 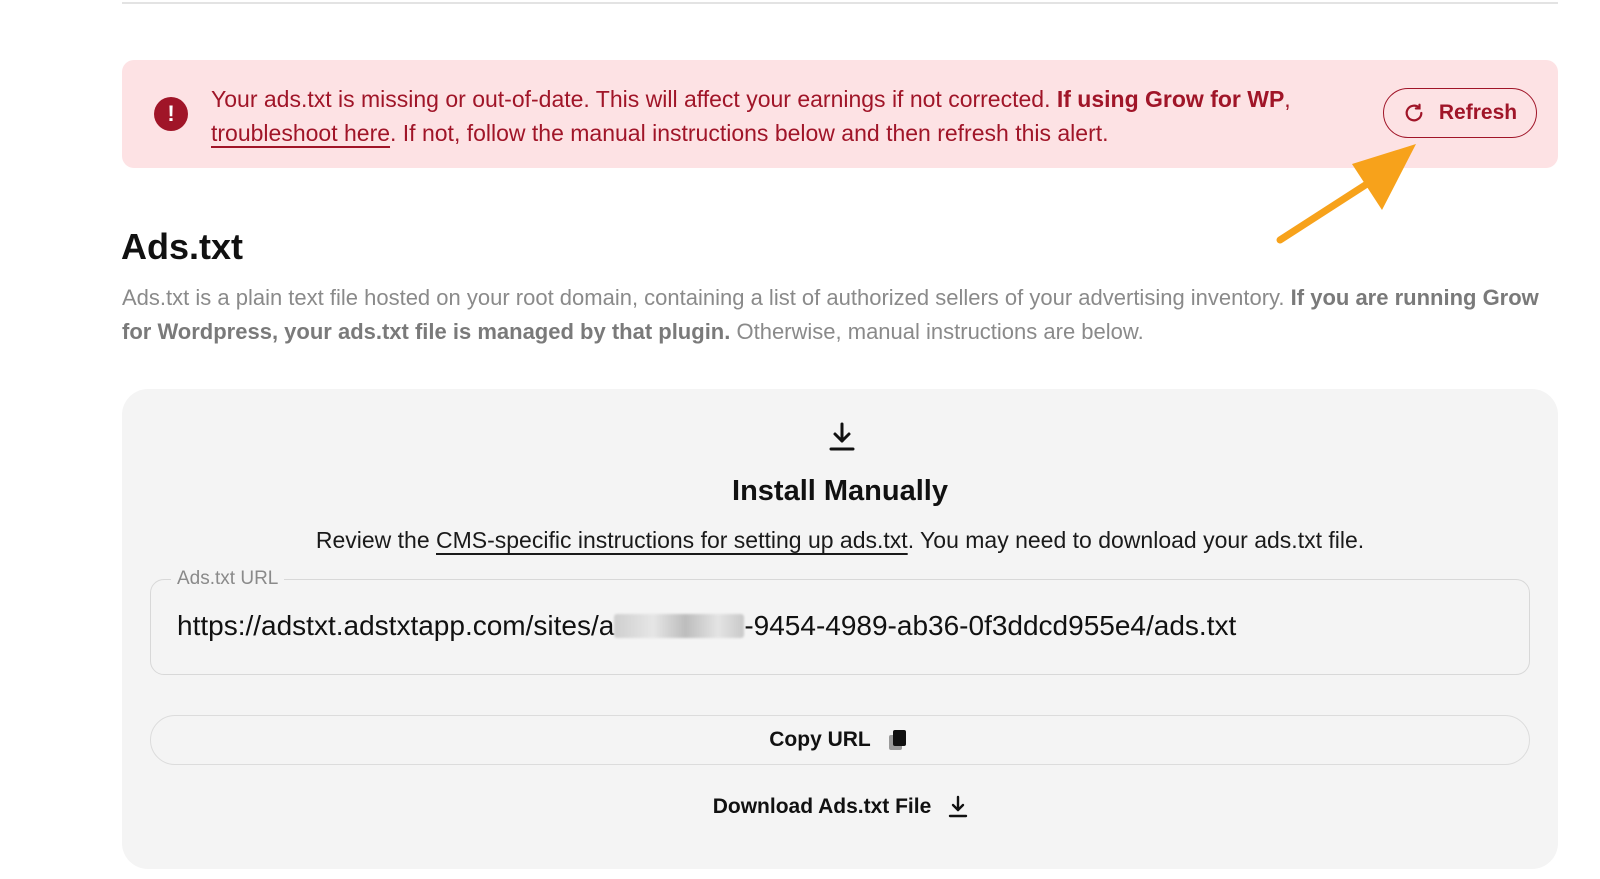 I want to click on url-field-label: Ads.txt URL, so click(x=228, y=579).